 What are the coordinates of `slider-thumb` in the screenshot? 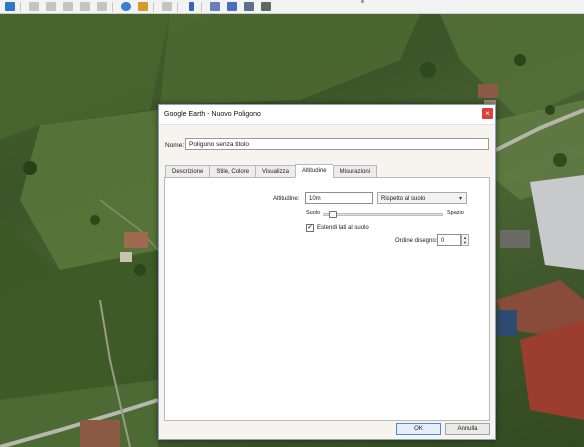 It's located at (333, 214).